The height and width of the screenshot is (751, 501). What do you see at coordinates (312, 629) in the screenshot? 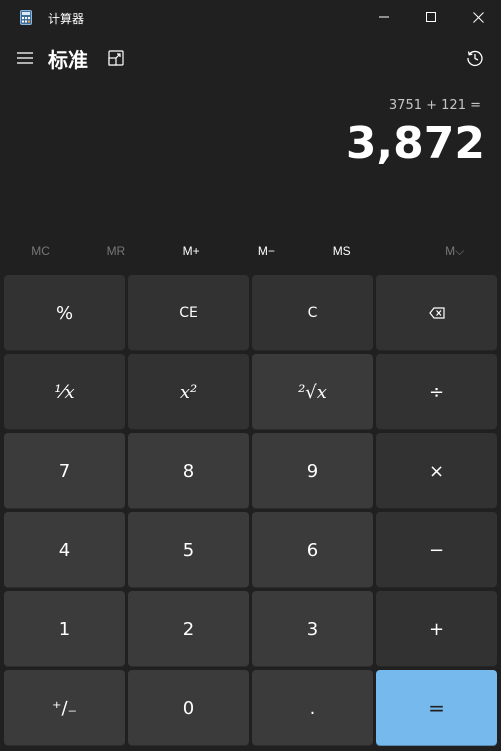
I see `digit-3-button: 3` at bounding box center [312, 629].